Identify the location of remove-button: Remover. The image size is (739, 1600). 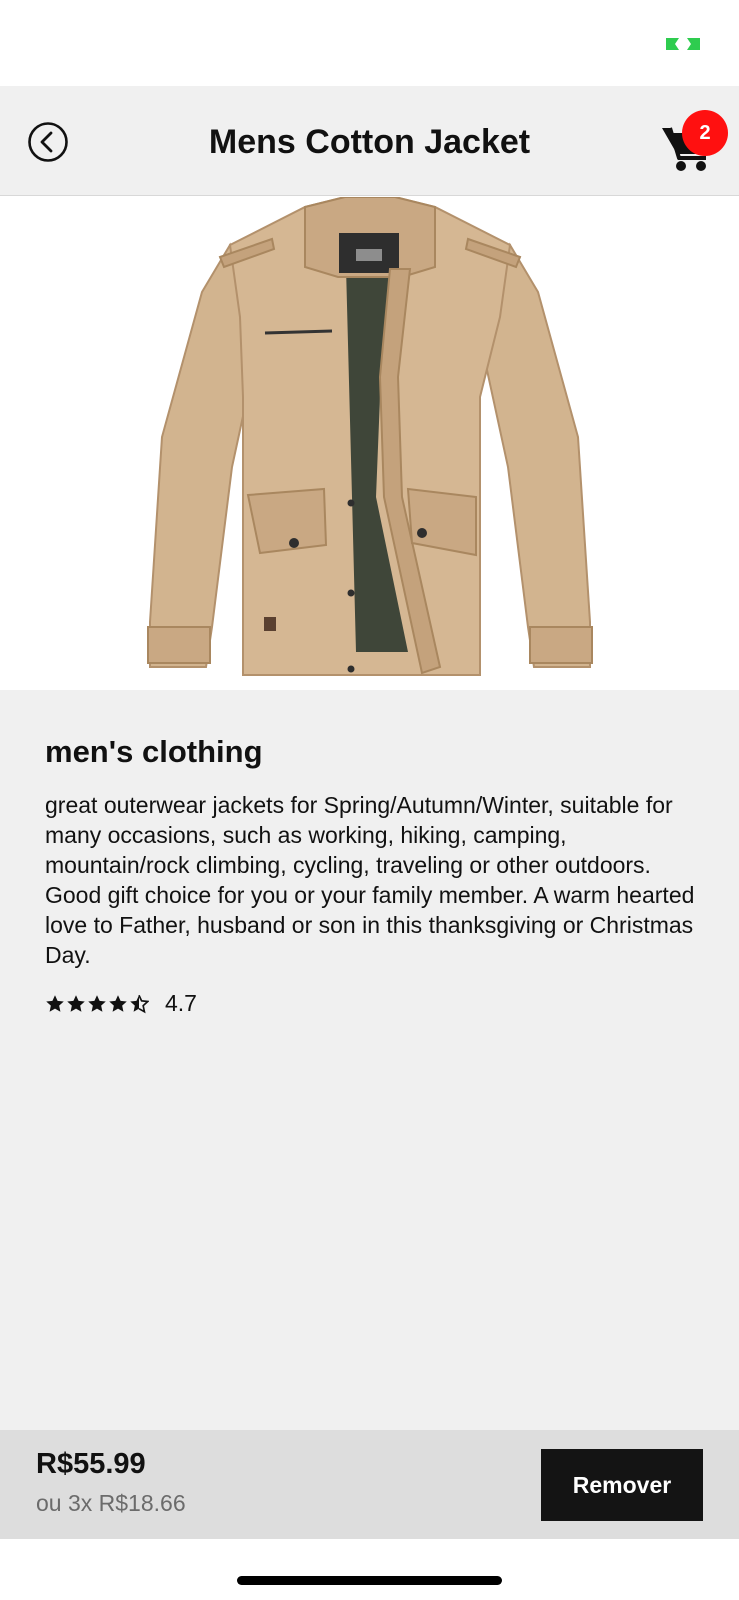
(622, 1485).